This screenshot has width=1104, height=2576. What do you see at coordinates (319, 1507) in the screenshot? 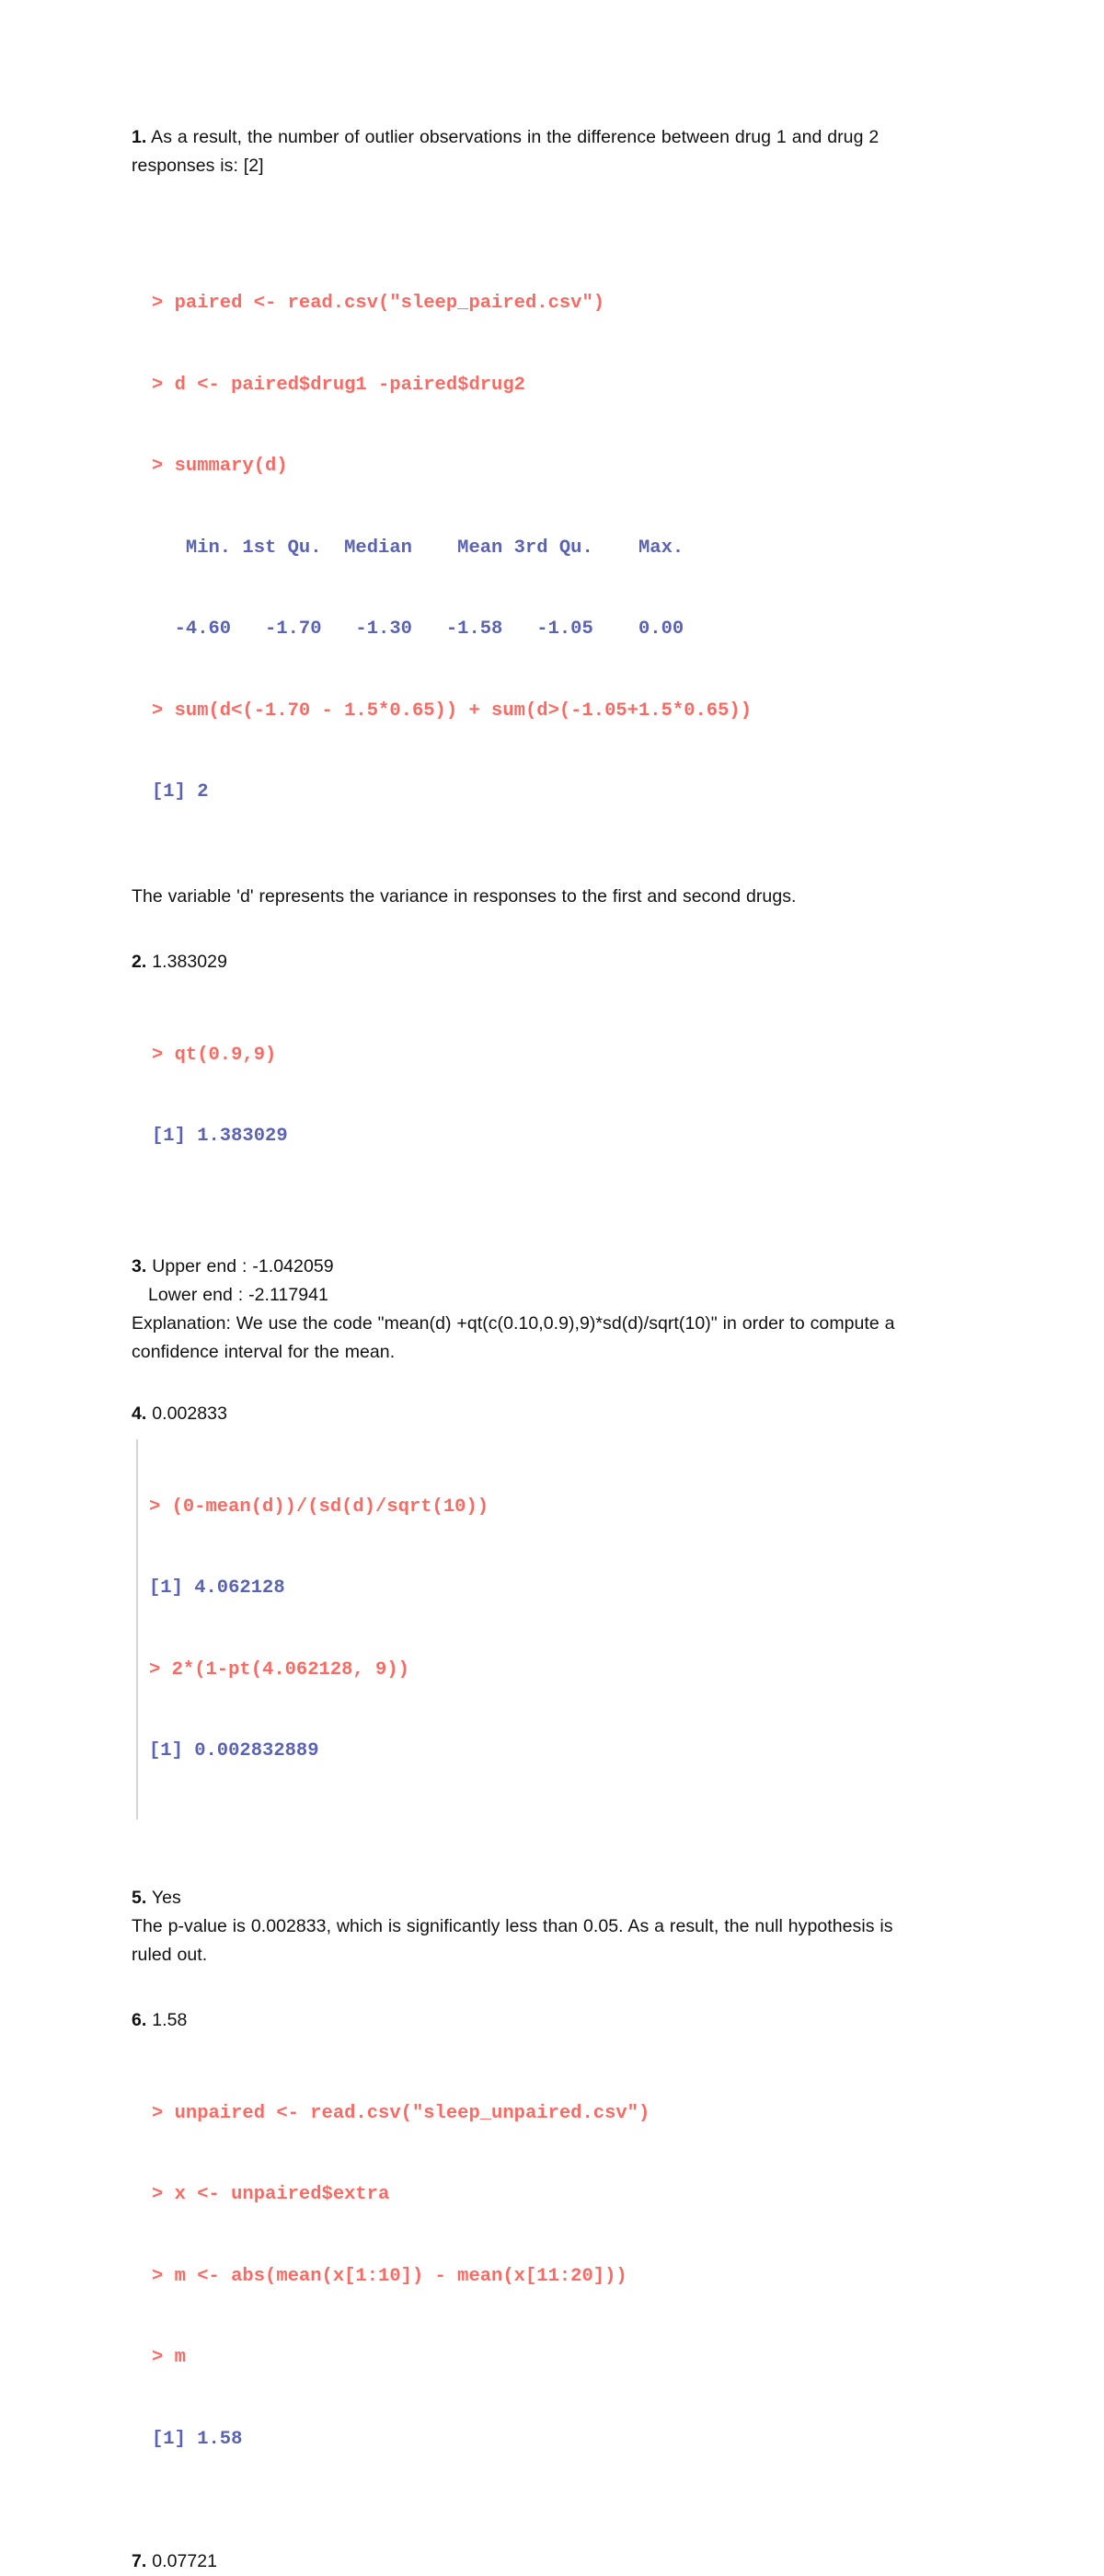
I see `console-line: > (0-mean(d))/(sd(d)/sqrt(10))` at bounding box center [319, 1507].